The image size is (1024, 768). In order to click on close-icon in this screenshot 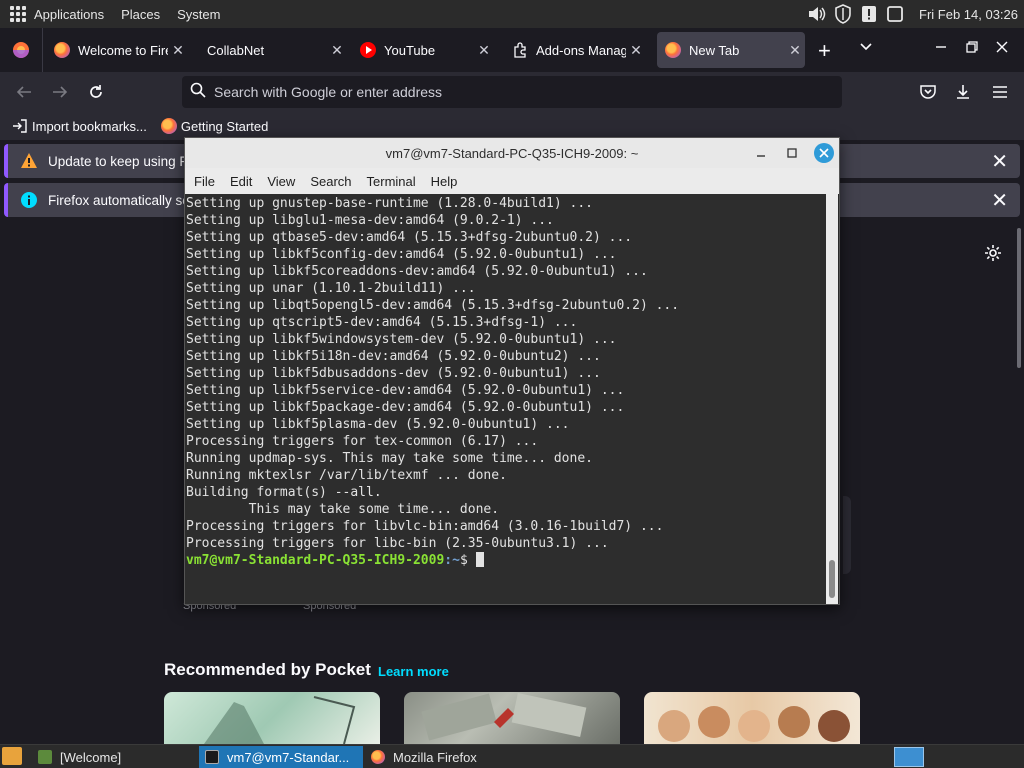, I will do `click(824, 153)`.